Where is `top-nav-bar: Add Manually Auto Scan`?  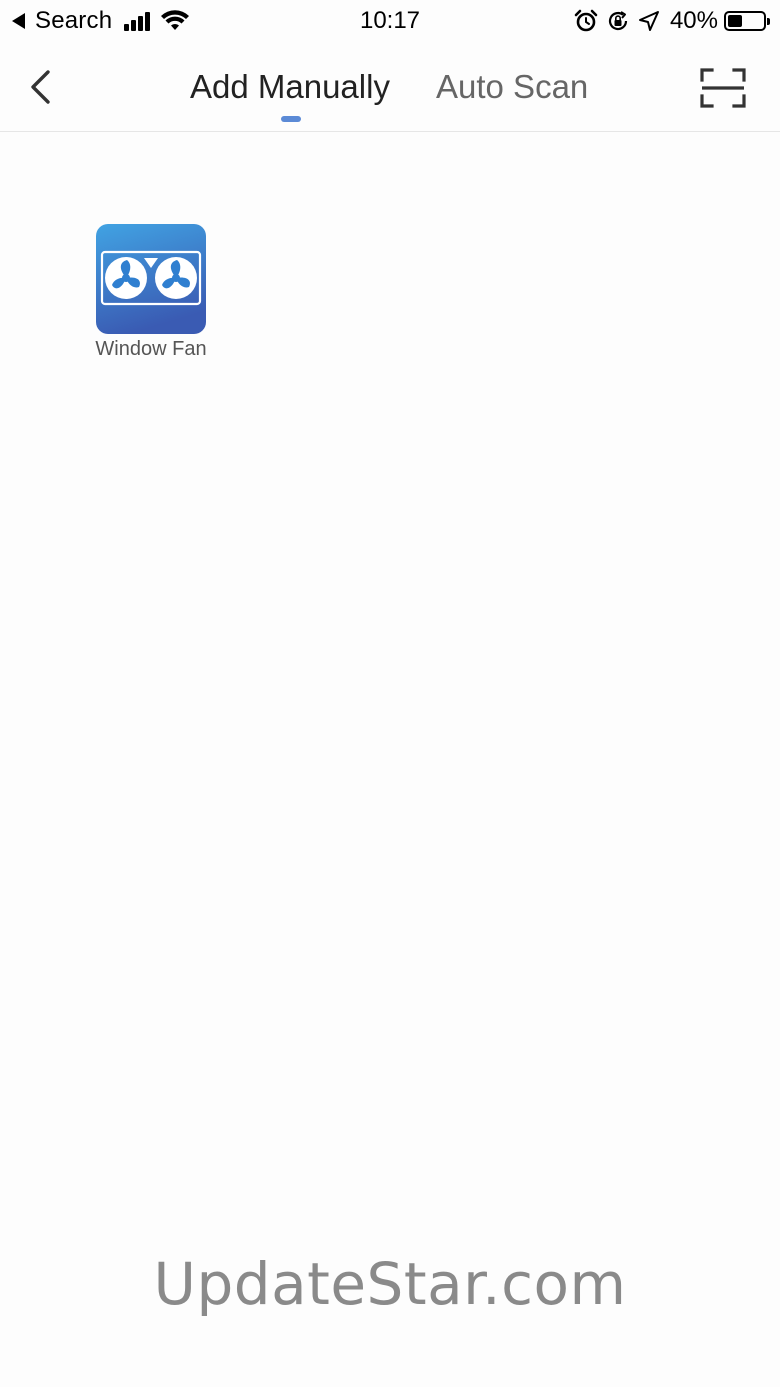 top-nav-bar: Add Manually Auto Scan is located at coordinates (390, 87).